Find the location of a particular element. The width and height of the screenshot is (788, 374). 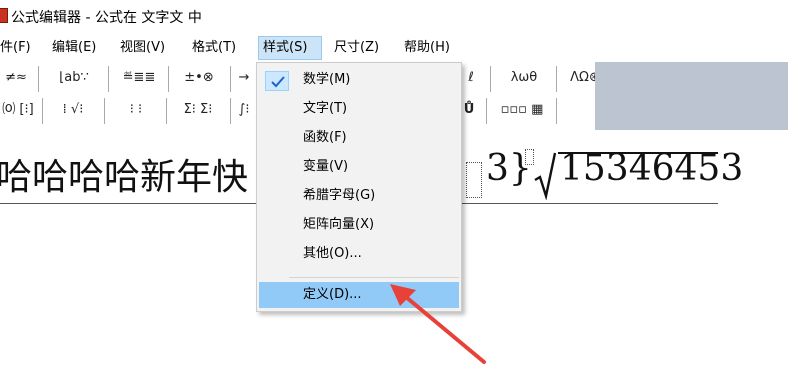

formula-placeholder-slot is located at coordinates (474, 180).